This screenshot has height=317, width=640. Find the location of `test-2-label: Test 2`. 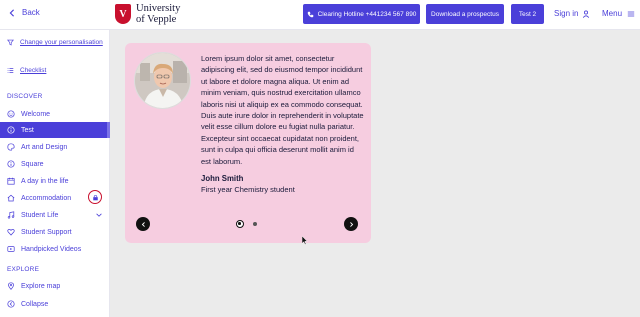

test-2-label: Test 2 is located at coordinates (527, 14).